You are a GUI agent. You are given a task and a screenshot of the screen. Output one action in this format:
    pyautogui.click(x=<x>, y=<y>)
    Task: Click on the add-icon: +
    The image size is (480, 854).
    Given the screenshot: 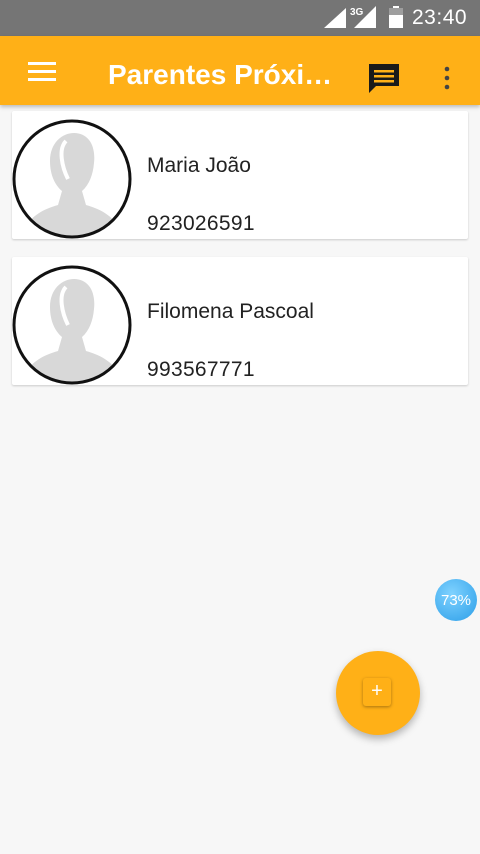 What is the action you would take?
    pyautogui.click(x=377, y=692)
    